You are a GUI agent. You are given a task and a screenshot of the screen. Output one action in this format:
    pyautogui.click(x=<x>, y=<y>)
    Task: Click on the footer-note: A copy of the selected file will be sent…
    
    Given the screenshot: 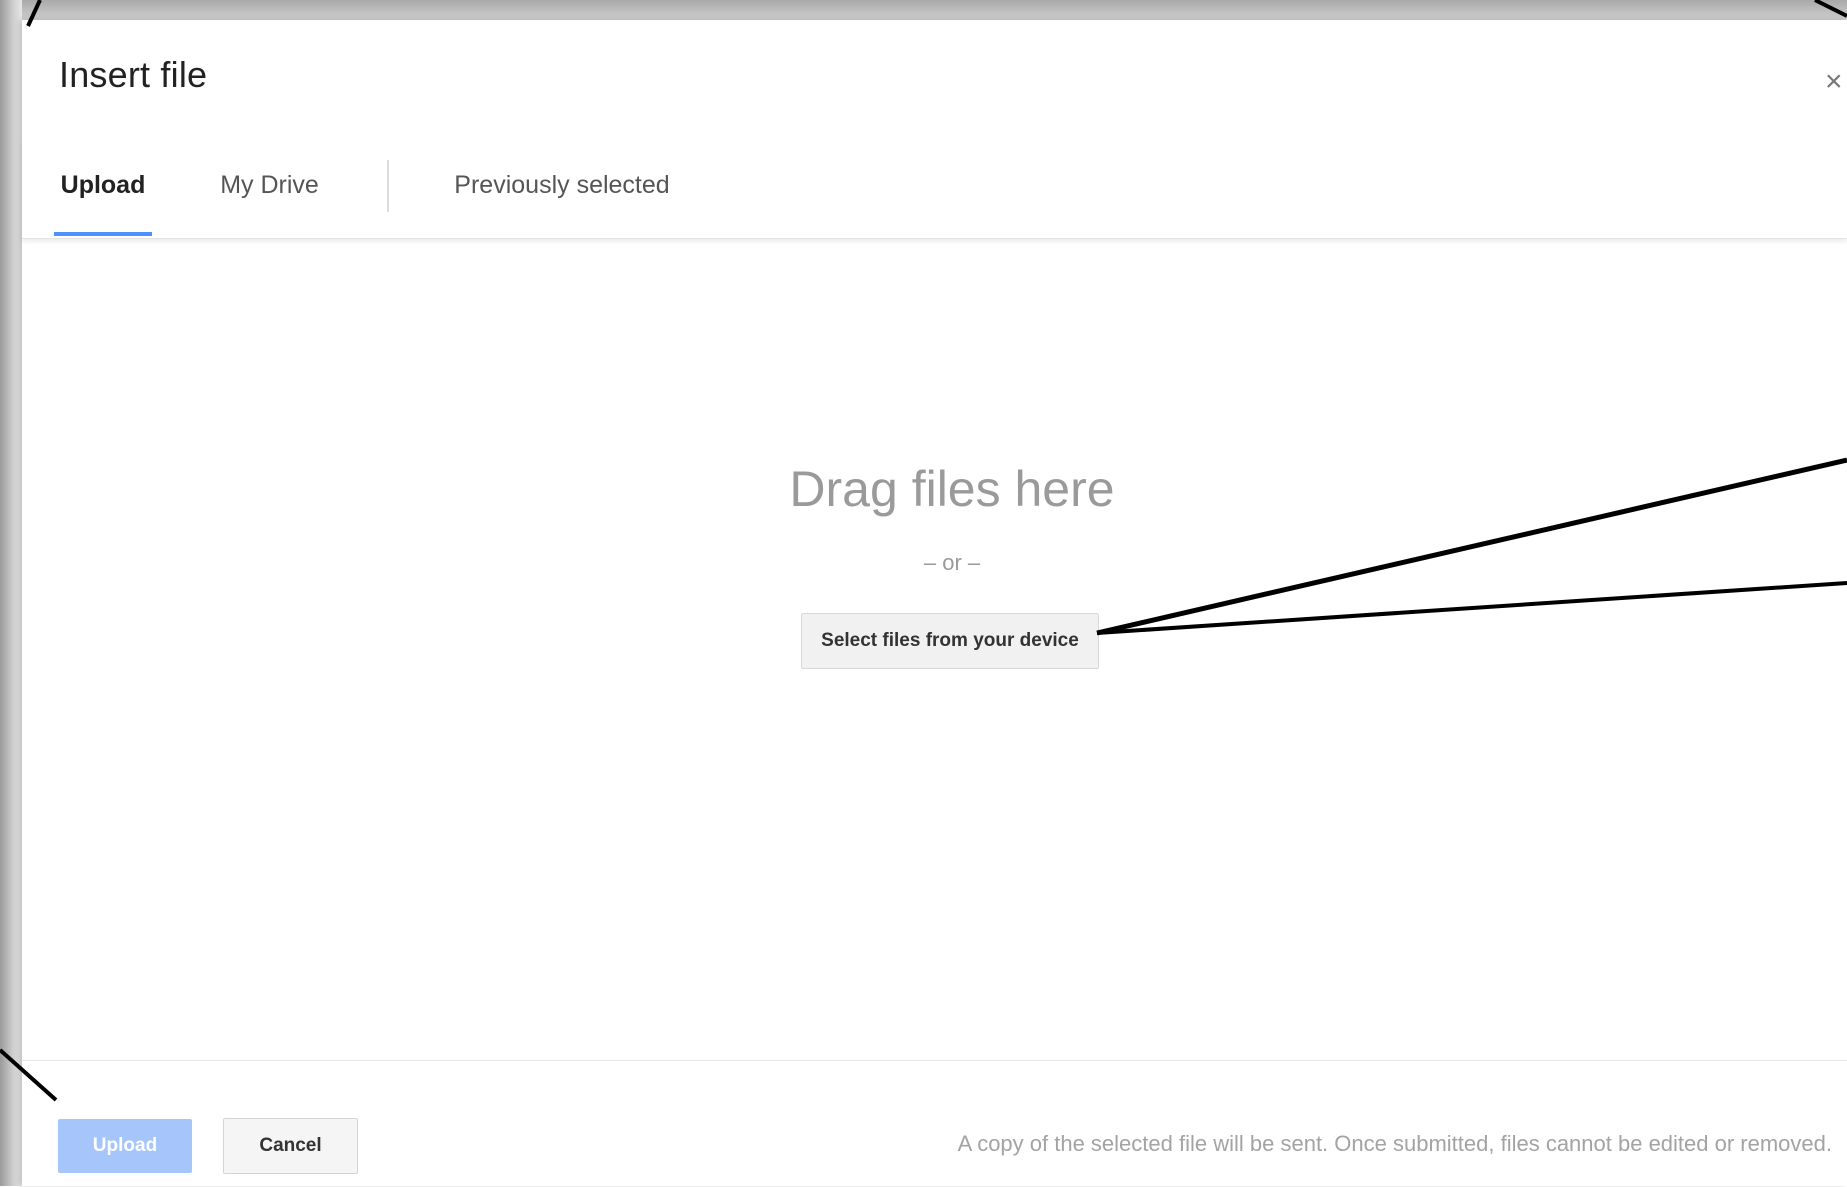 What is the action you would take?
    pyautogui.click(x=1394, y=1143)
    